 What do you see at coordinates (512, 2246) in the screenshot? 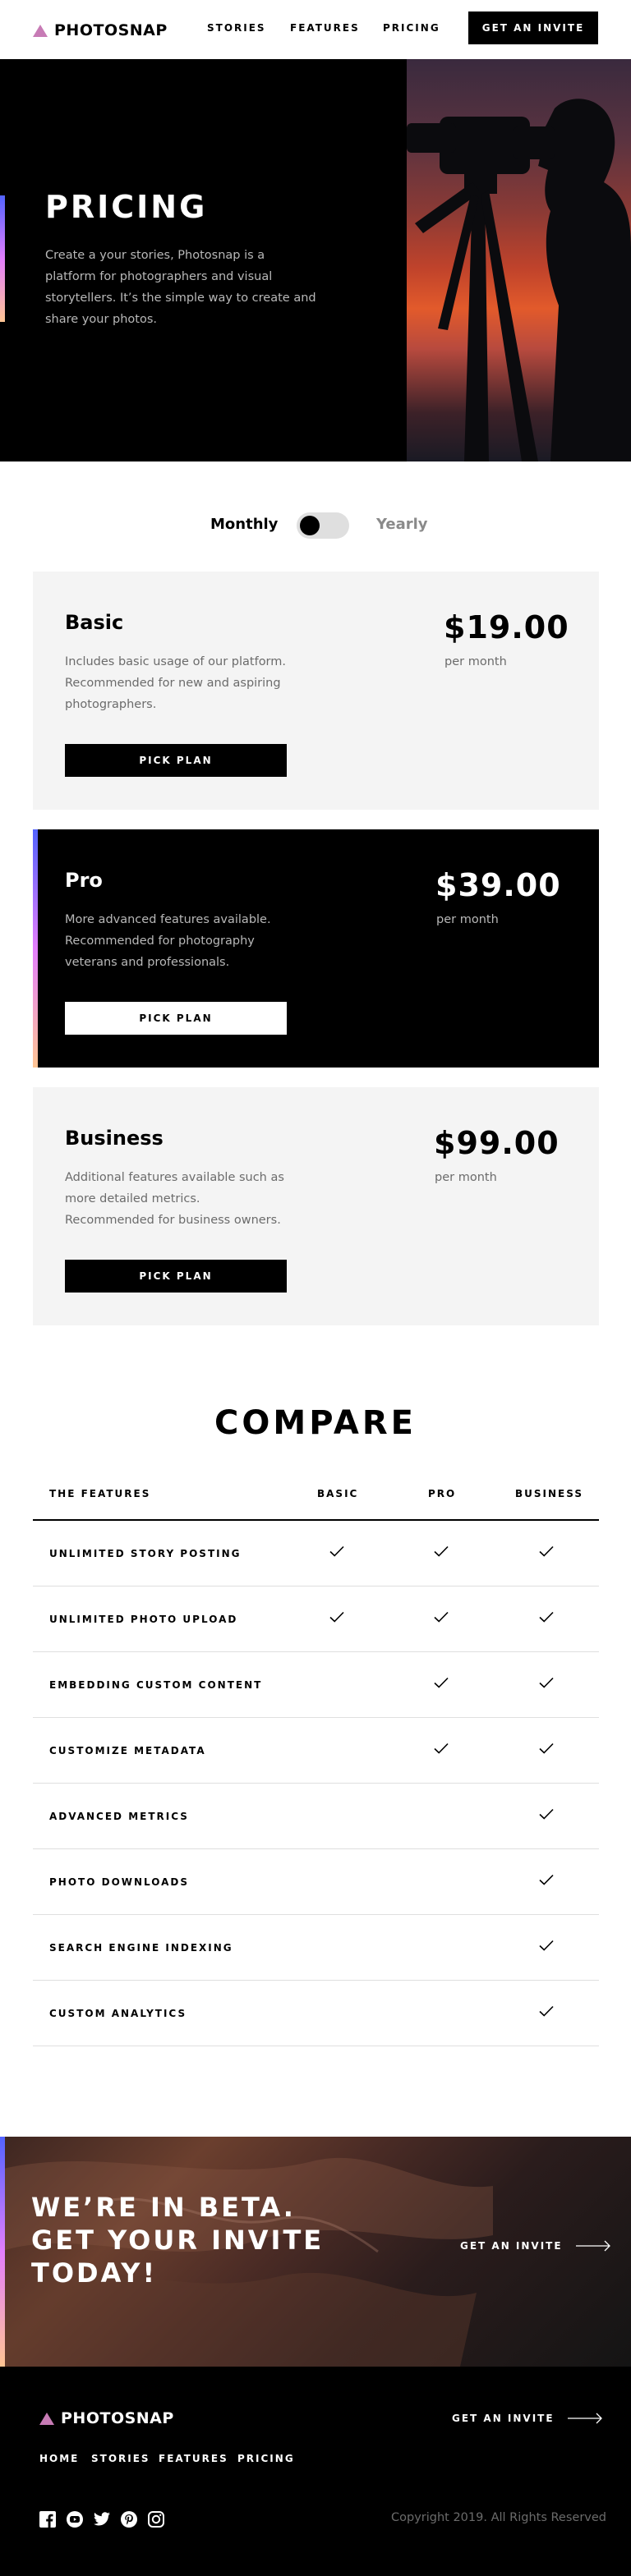
I see `beta-invite-label: GET AN INVITE` at bounding box center [512, 2246].